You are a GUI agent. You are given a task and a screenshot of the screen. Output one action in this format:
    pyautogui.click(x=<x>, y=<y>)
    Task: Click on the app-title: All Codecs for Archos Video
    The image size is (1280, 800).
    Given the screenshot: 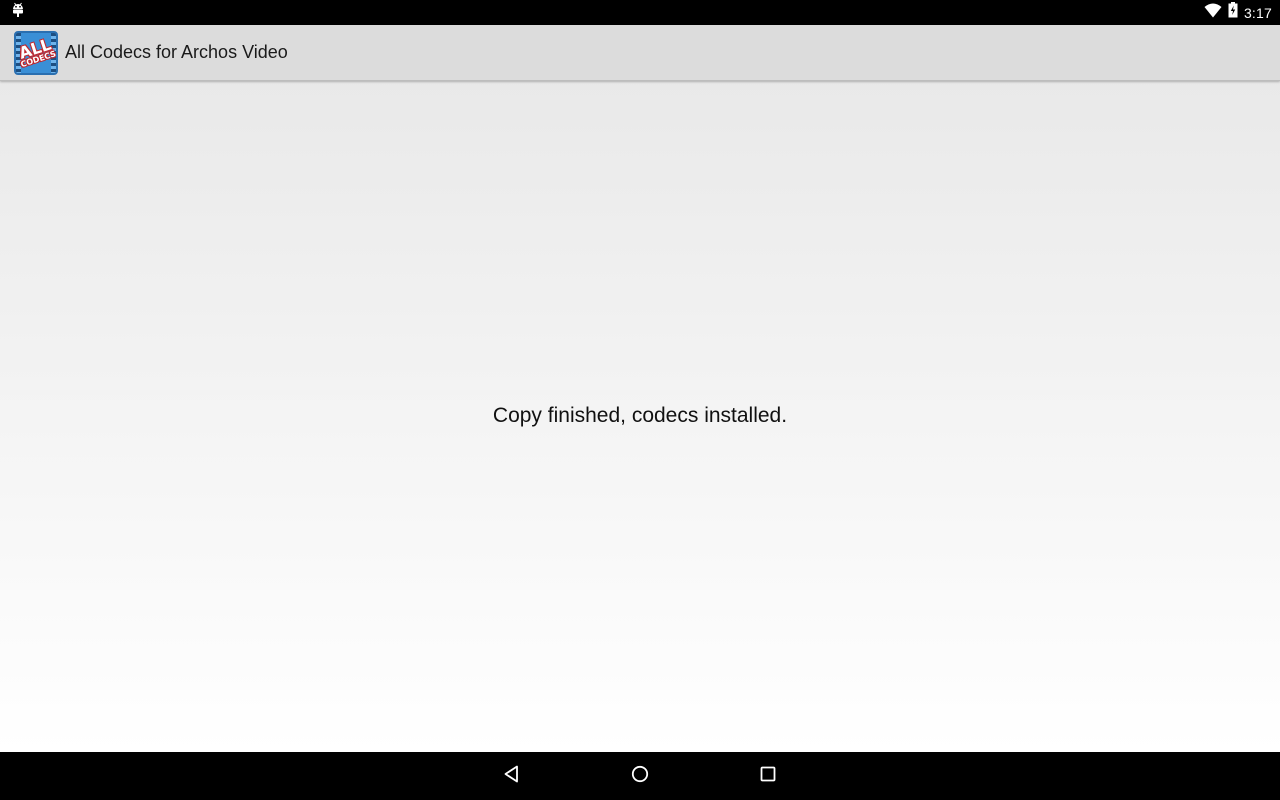 What is the action you would take?
    pyautogui.click(x=176, y=52)
    